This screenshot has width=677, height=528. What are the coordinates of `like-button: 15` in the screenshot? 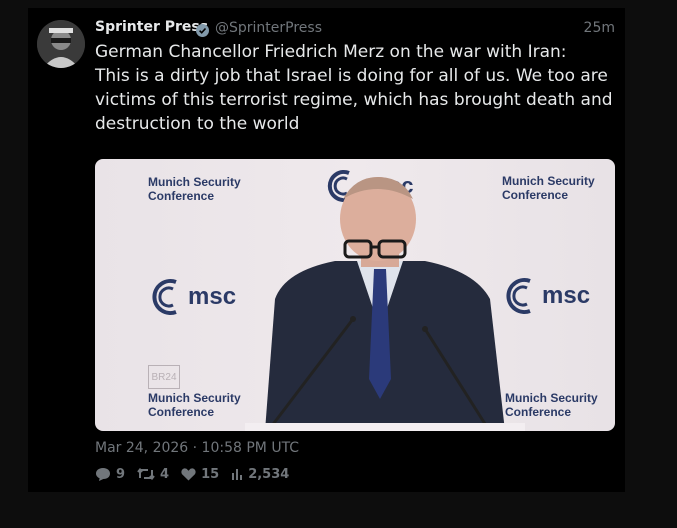 It's located at (200, 474).